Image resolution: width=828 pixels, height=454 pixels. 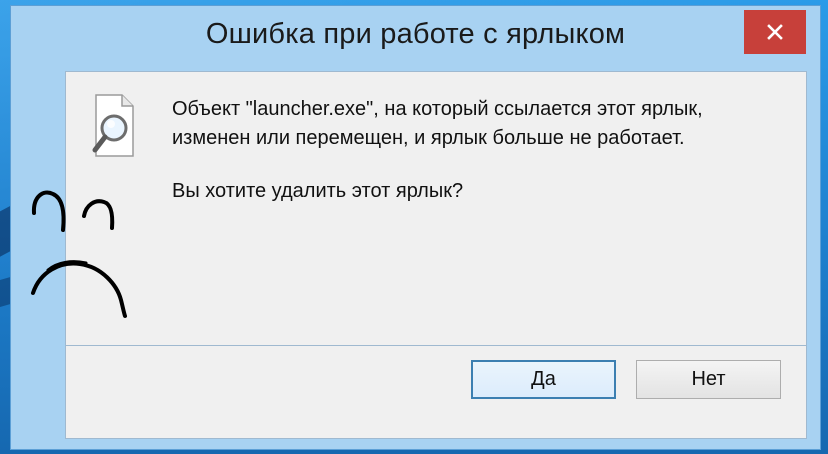 I want to click on dialog-title: Ошибка при работе с ярлыком, so click(x=415, y=34).